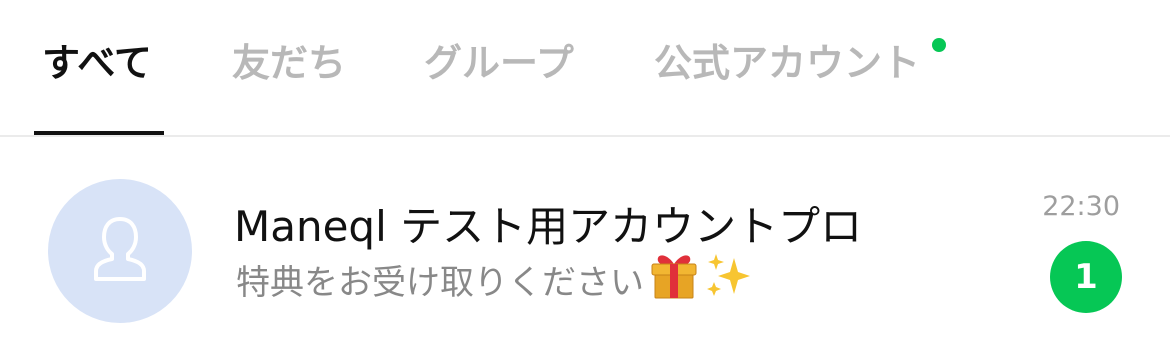 This screenshot has width=1170, height=356. Describe the element at coordinates (787, 63) in the screenshot. I see `tab-official-accounts: 公式アカウント` at that location.